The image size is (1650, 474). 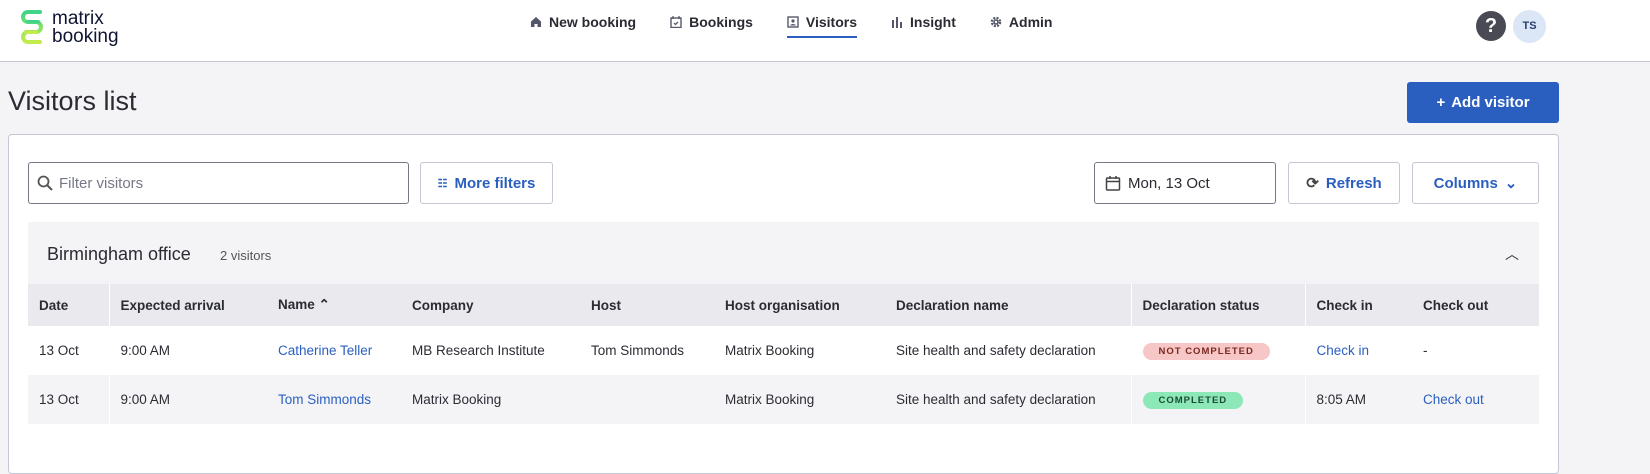 What do you see at coordinates (647, 399) in the screenshot?
I see `cell-host` at bounding box center [647, 399].